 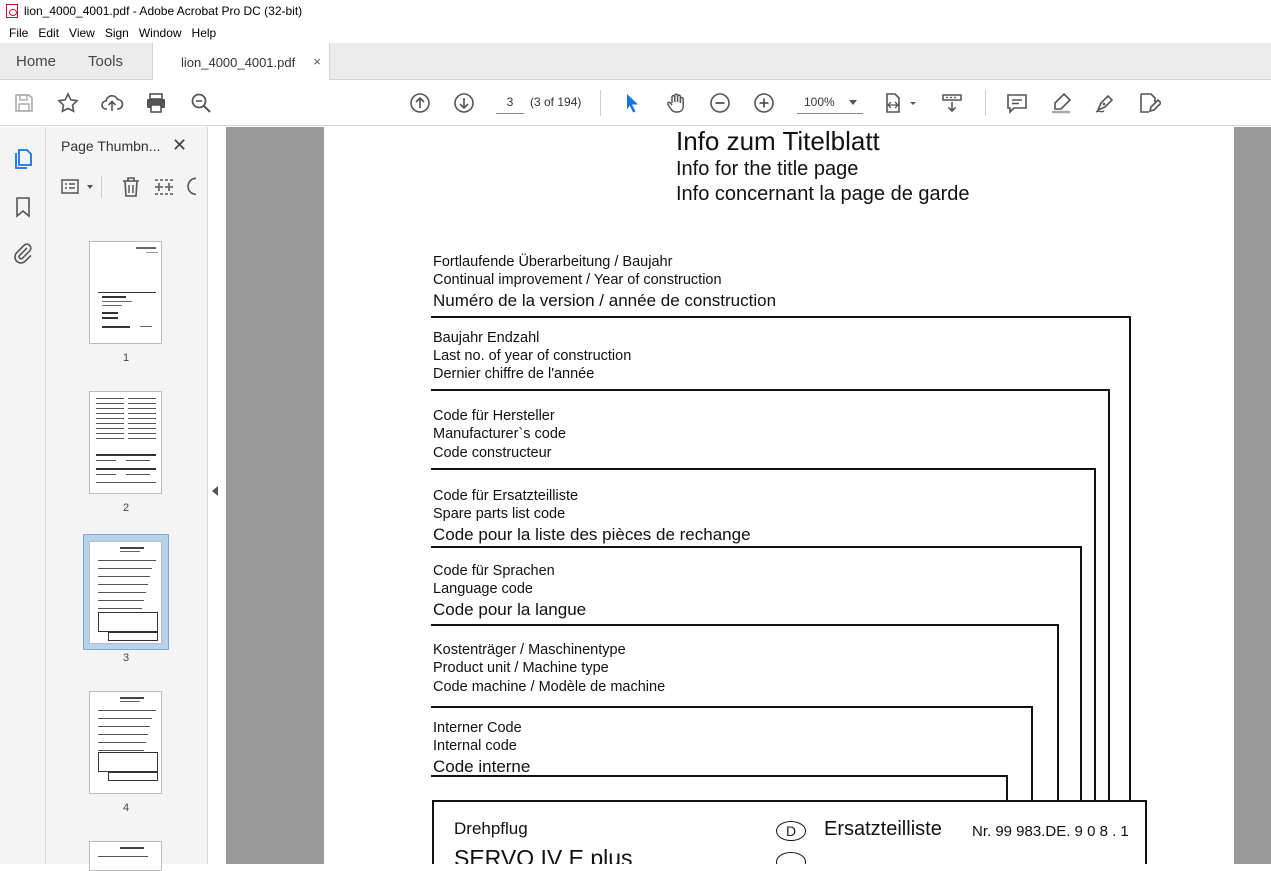 What do you see at coordinates (160, 33) in the screenshot?
I see `menu-window: Window` at bounding box center [160, 33].